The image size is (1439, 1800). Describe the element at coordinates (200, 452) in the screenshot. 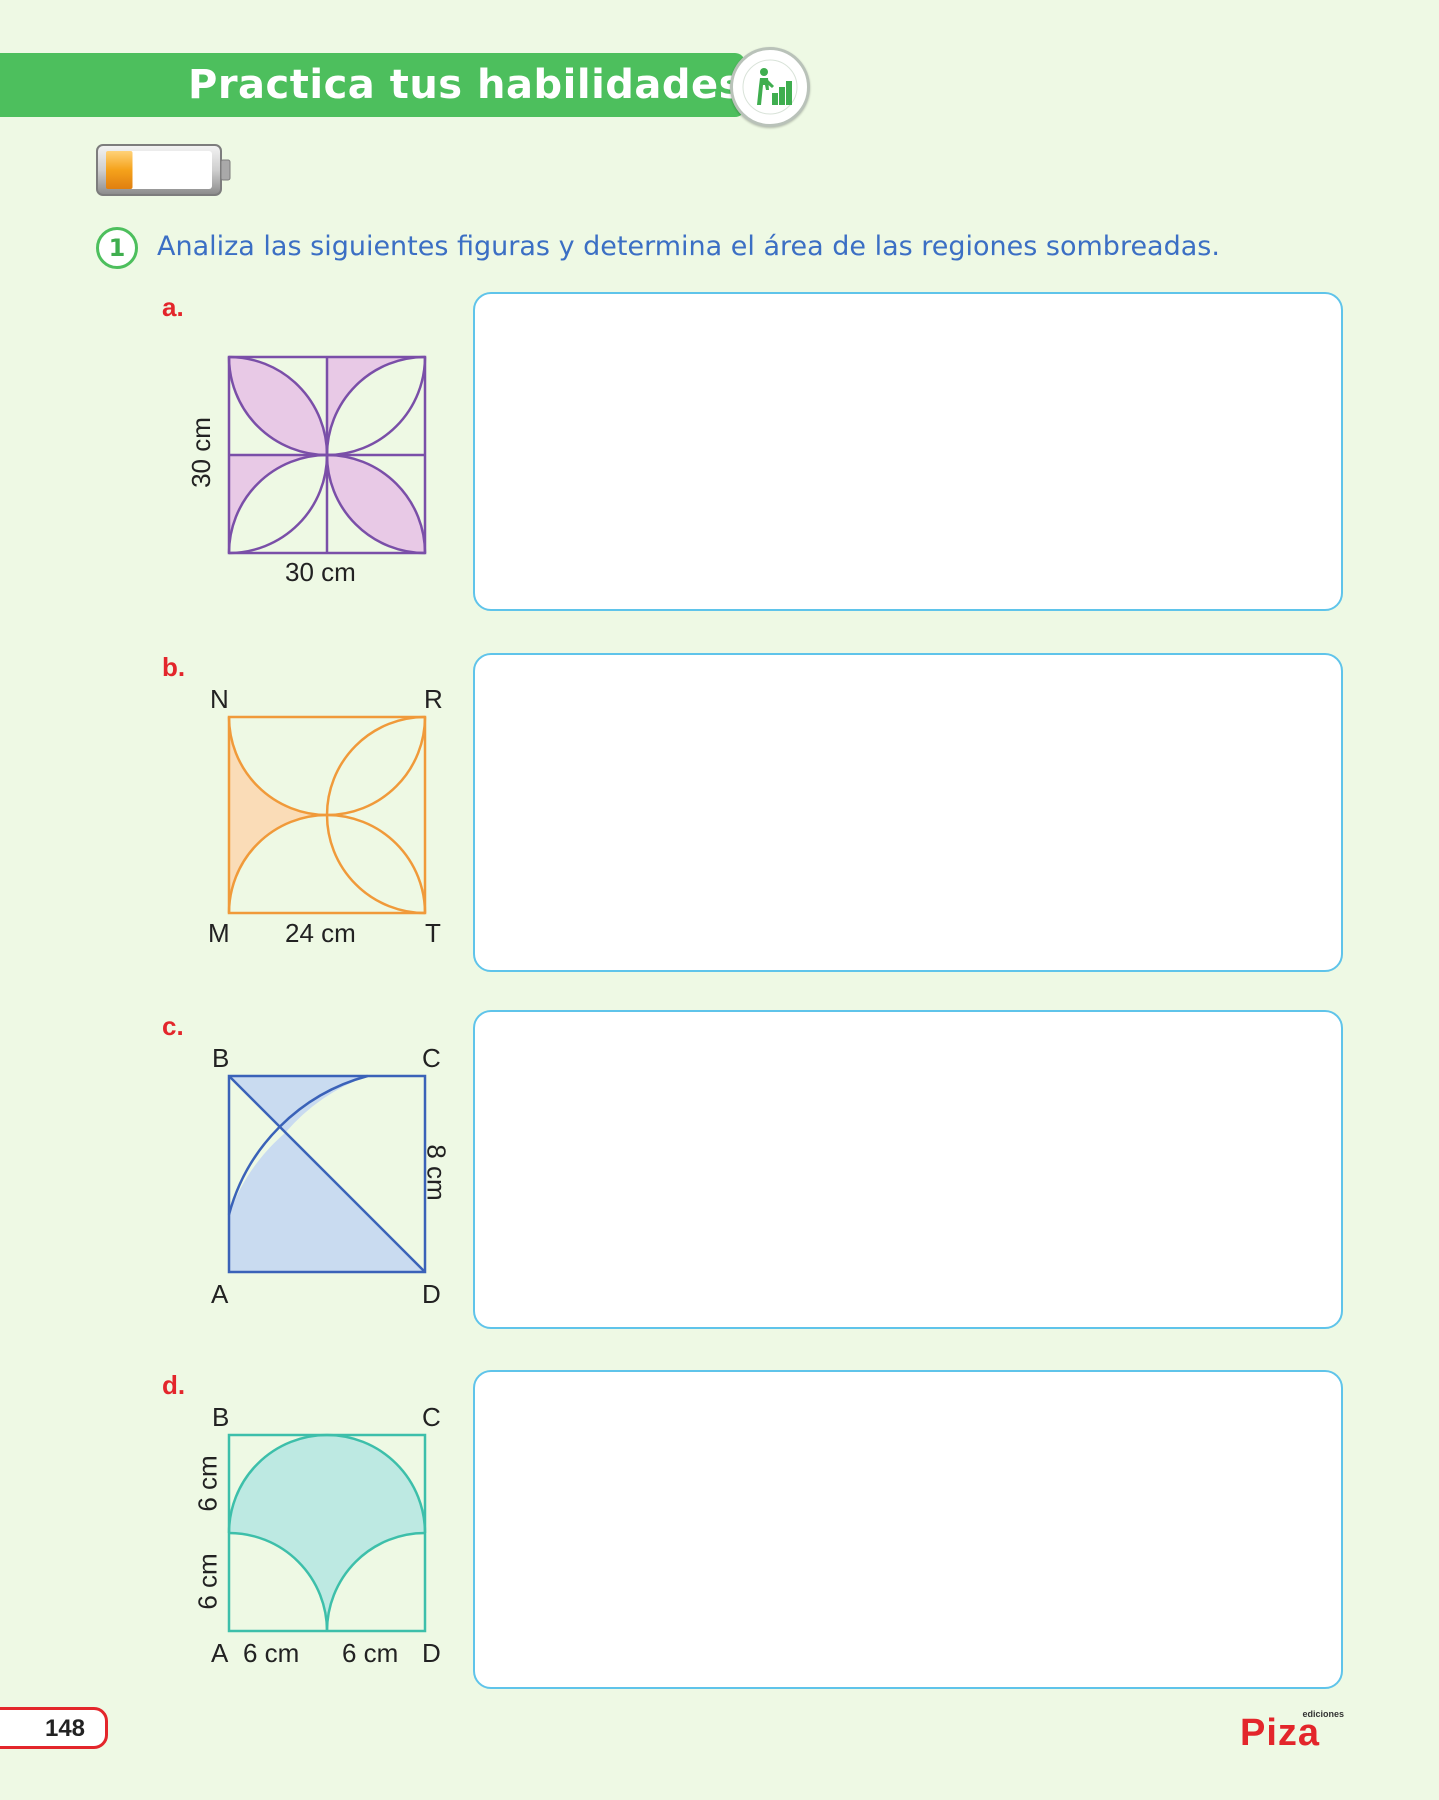

I see `item-a-side-length: 30 cm` at that location.